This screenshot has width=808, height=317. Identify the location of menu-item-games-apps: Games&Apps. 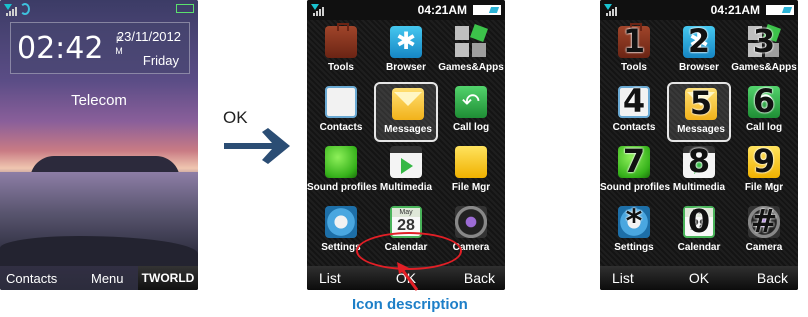
(471, 52).